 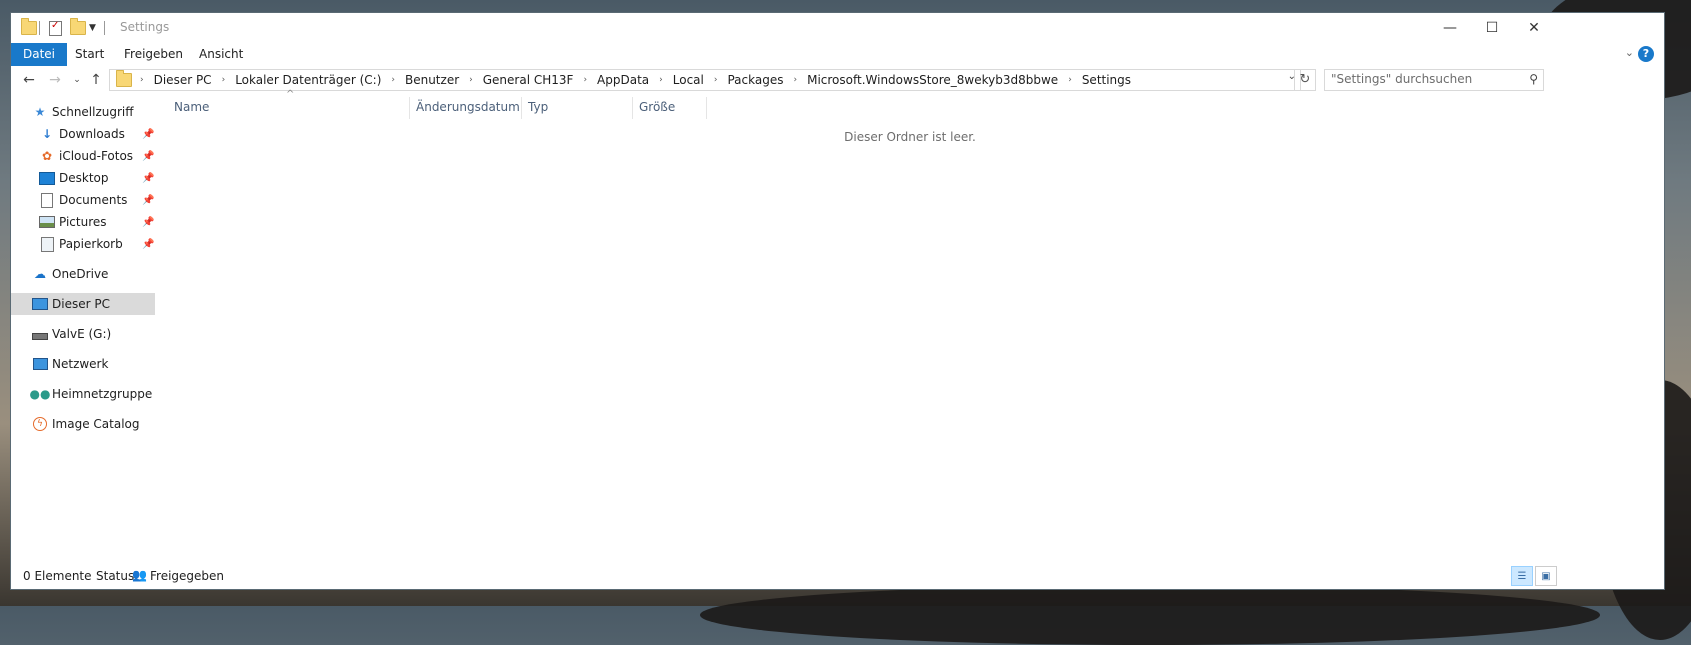 I want to click on breadcrumb-windowsstore: Microsoft.WindowsStore_8wekyb3d8bbwe, so click(x=932, y=80).